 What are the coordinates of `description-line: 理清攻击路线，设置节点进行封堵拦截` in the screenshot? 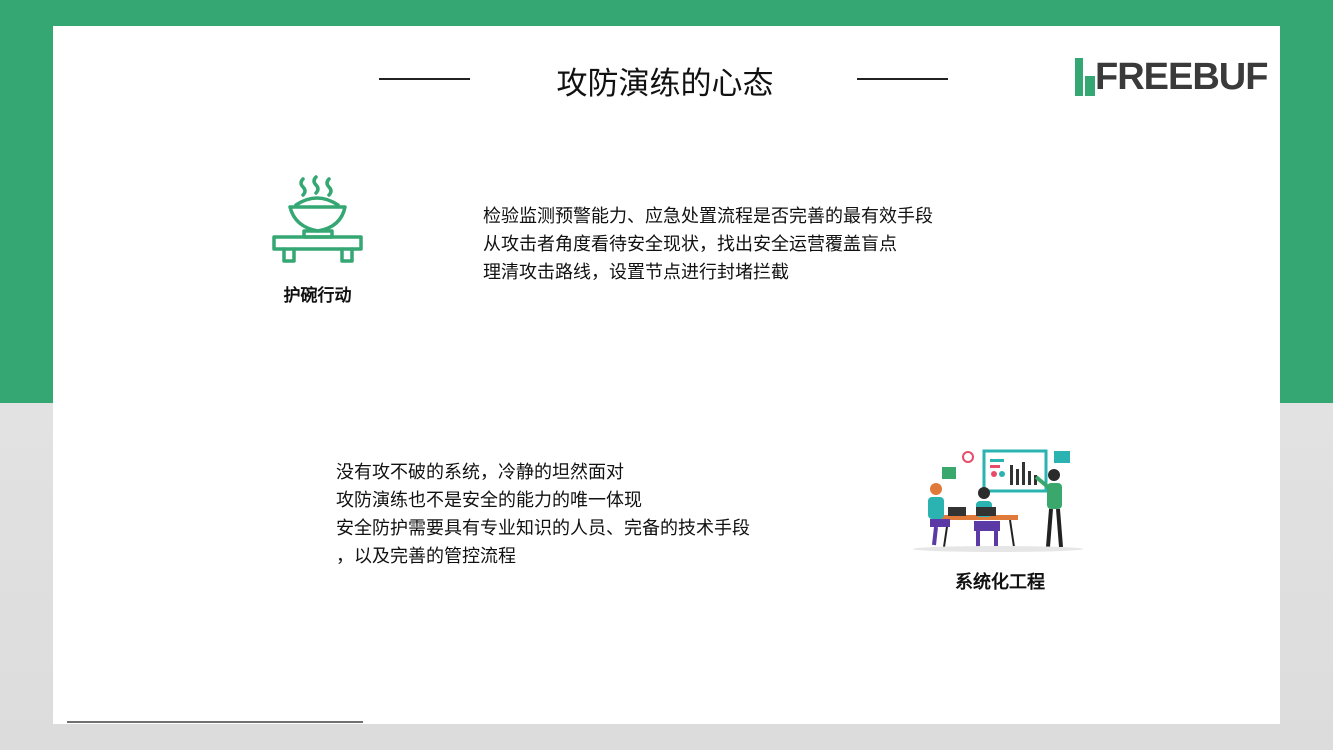 It's located at (636, 272).